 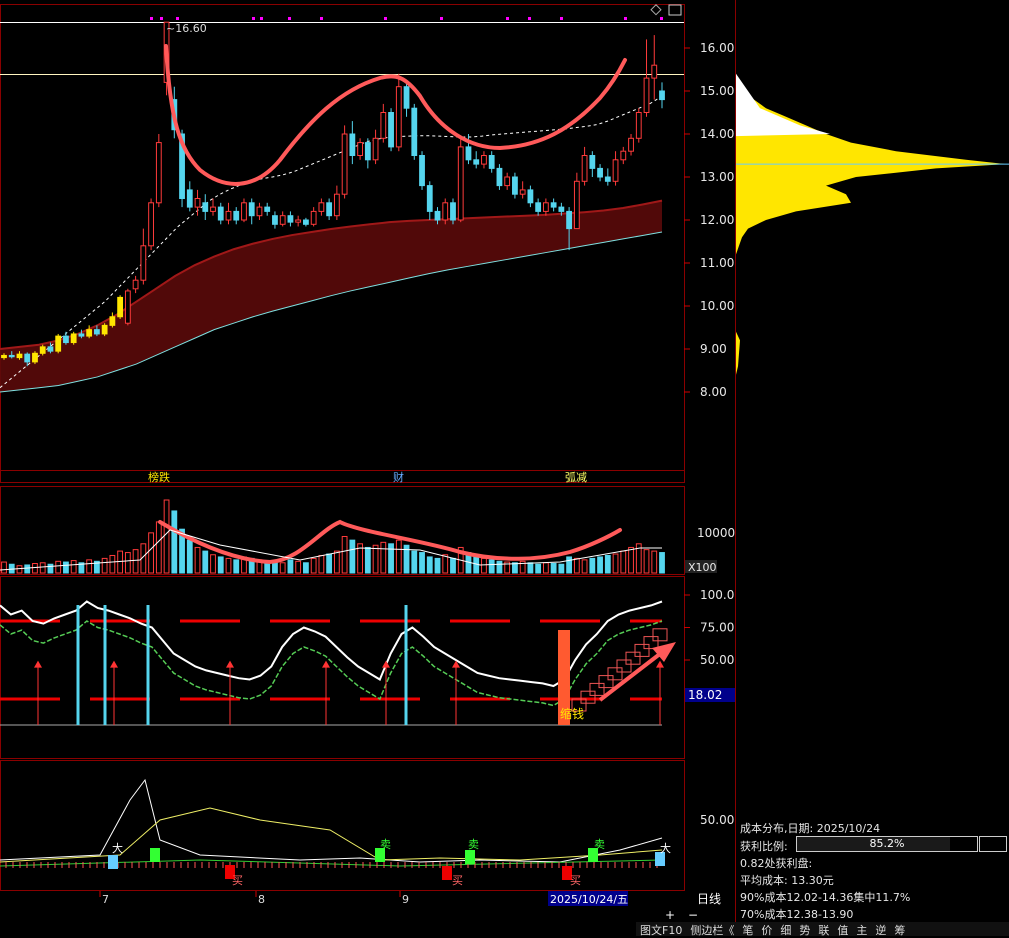 I want to click on ind-badge: 18.02, so click(x=705, y=695).